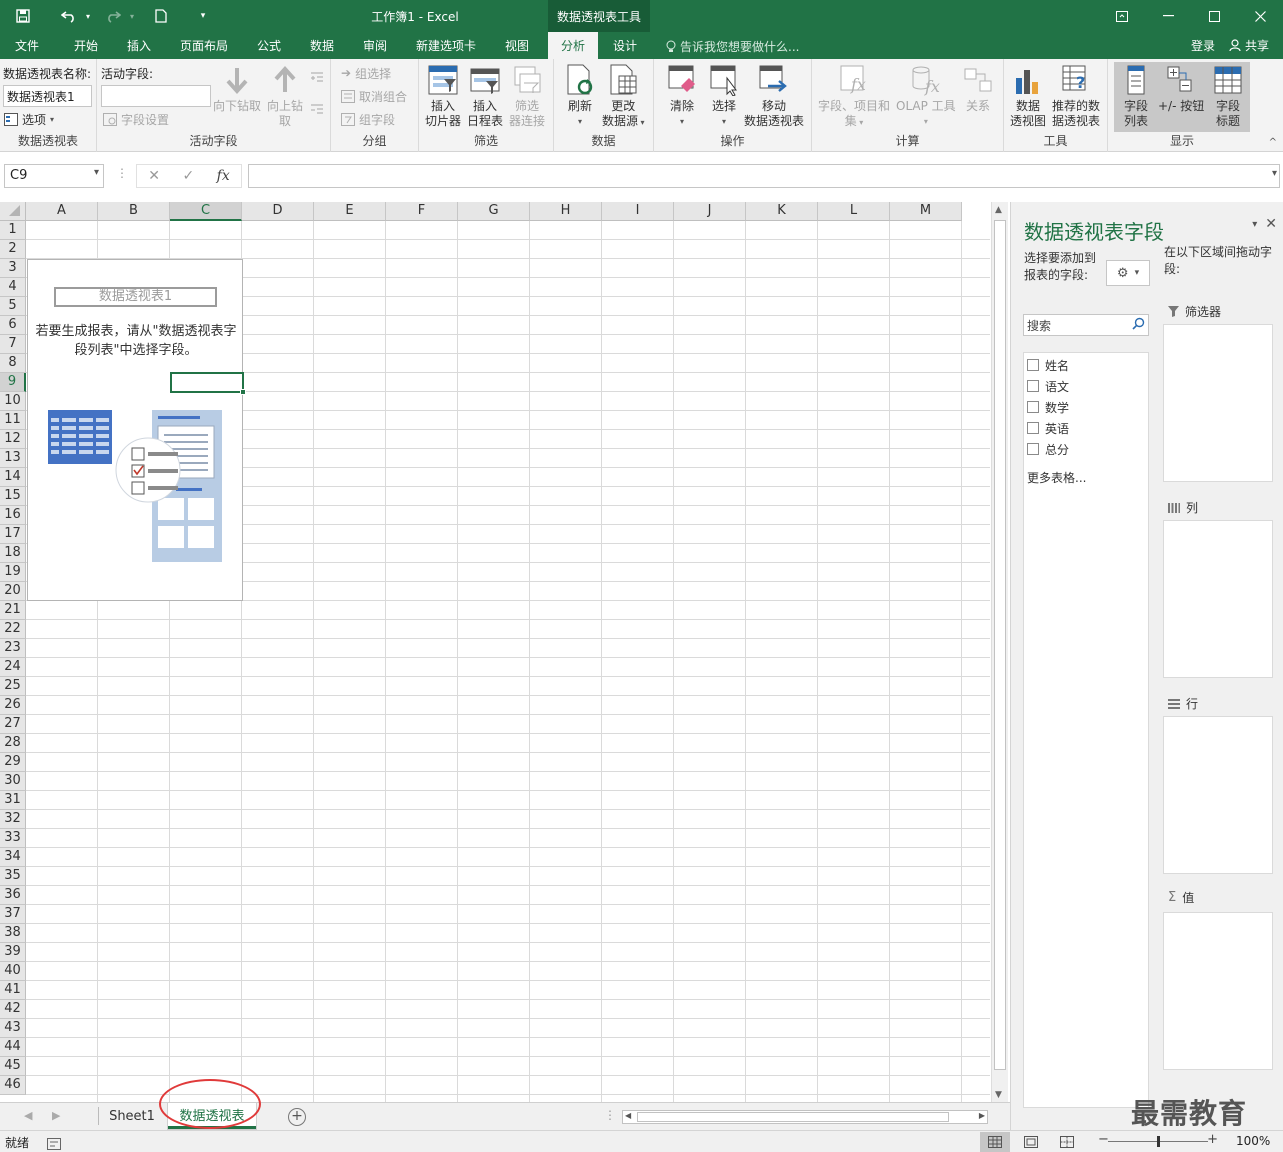 The image size is (1283, 1152). What do you see at coordinates (13, 933) in the screenshot?
I see `row-header-38: 38` at bounding box center [13, 933].